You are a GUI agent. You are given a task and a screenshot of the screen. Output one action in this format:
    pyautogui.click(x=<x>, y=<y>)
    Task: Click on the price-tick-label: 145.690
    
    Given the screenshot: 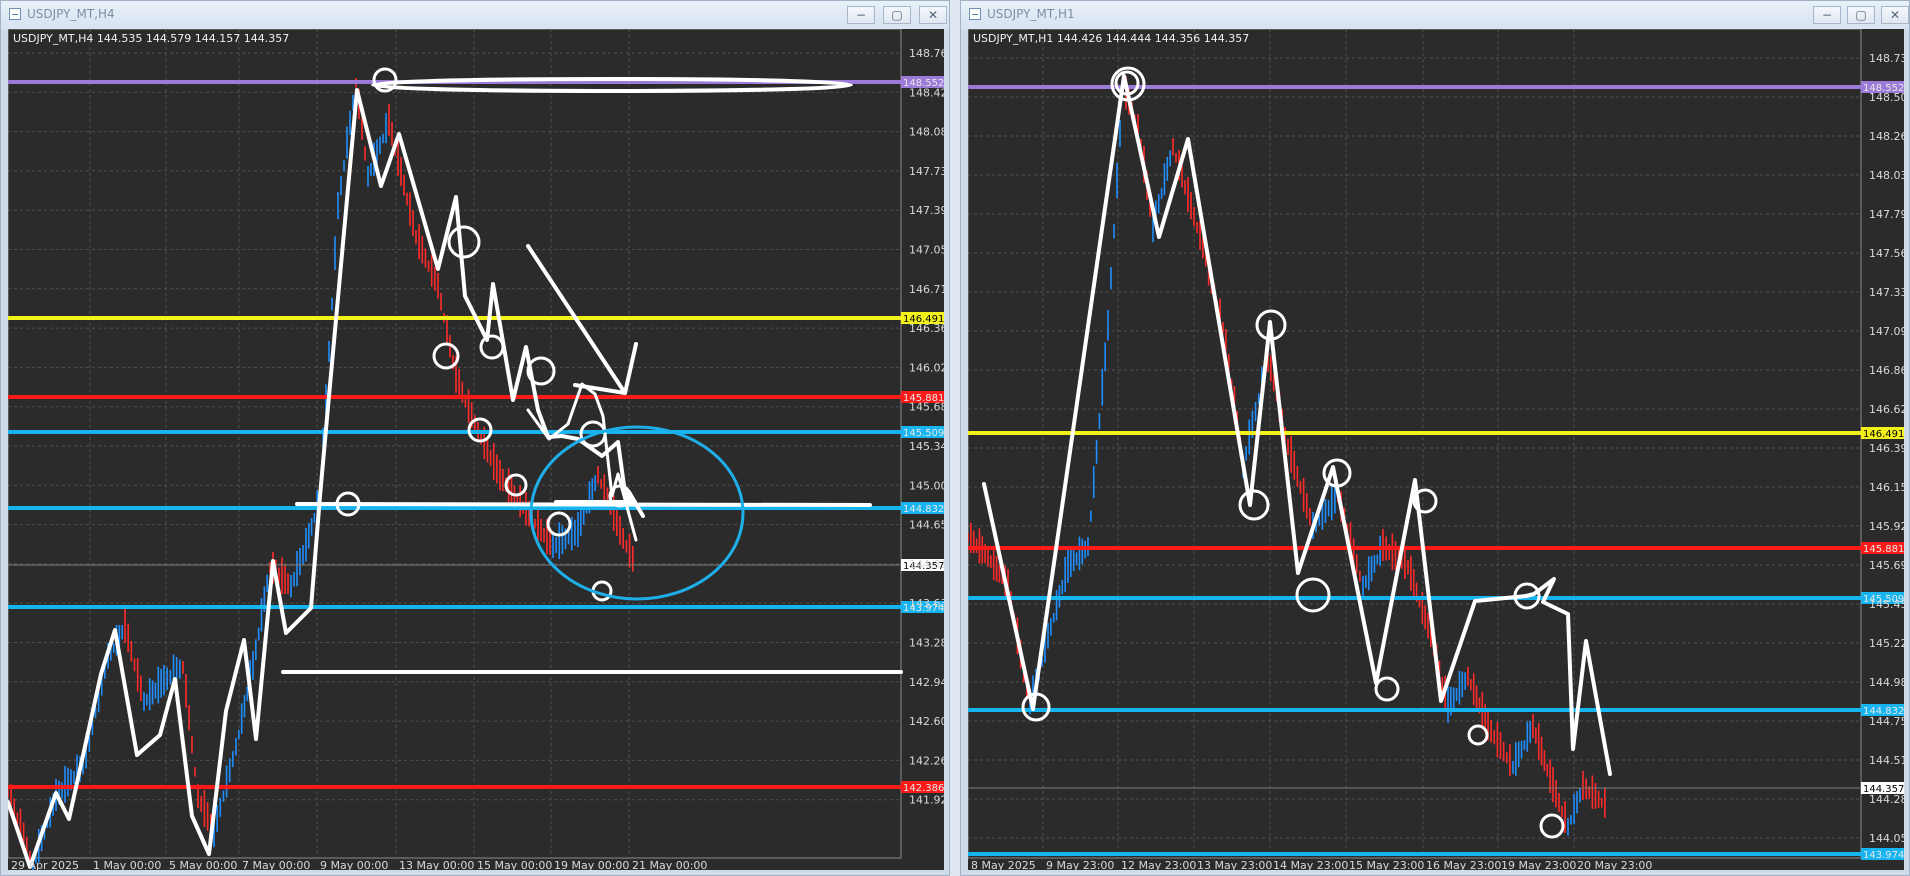 What is the action you would take?
    pyautogui.click(x=1886, y=565)
    